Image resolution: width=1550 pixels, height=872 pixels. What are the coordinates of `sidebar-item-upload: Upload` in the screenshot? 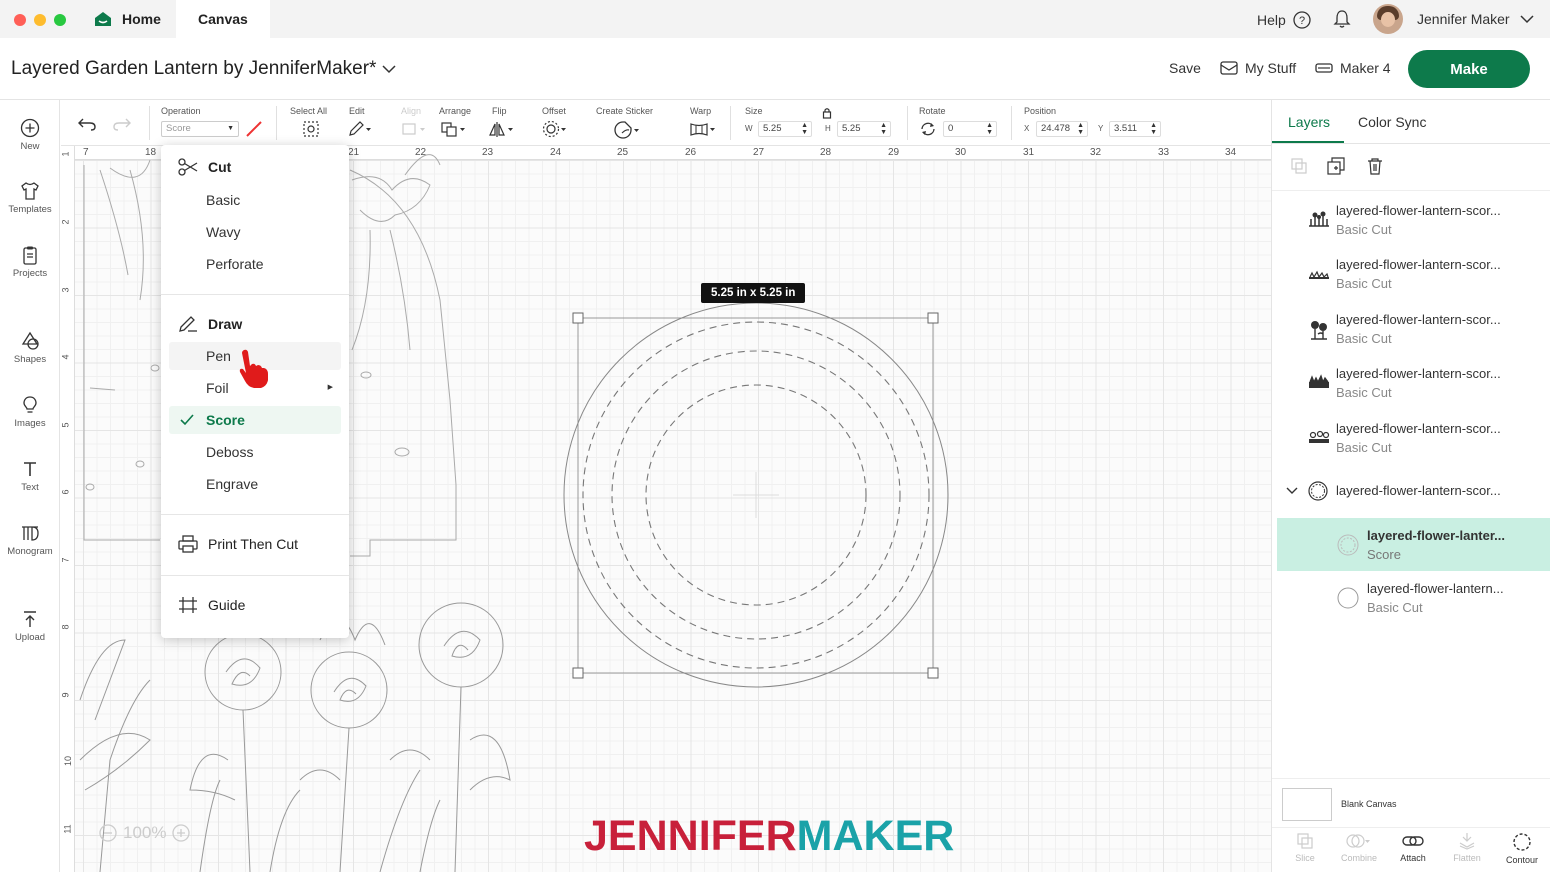 It's located at (30, 626).